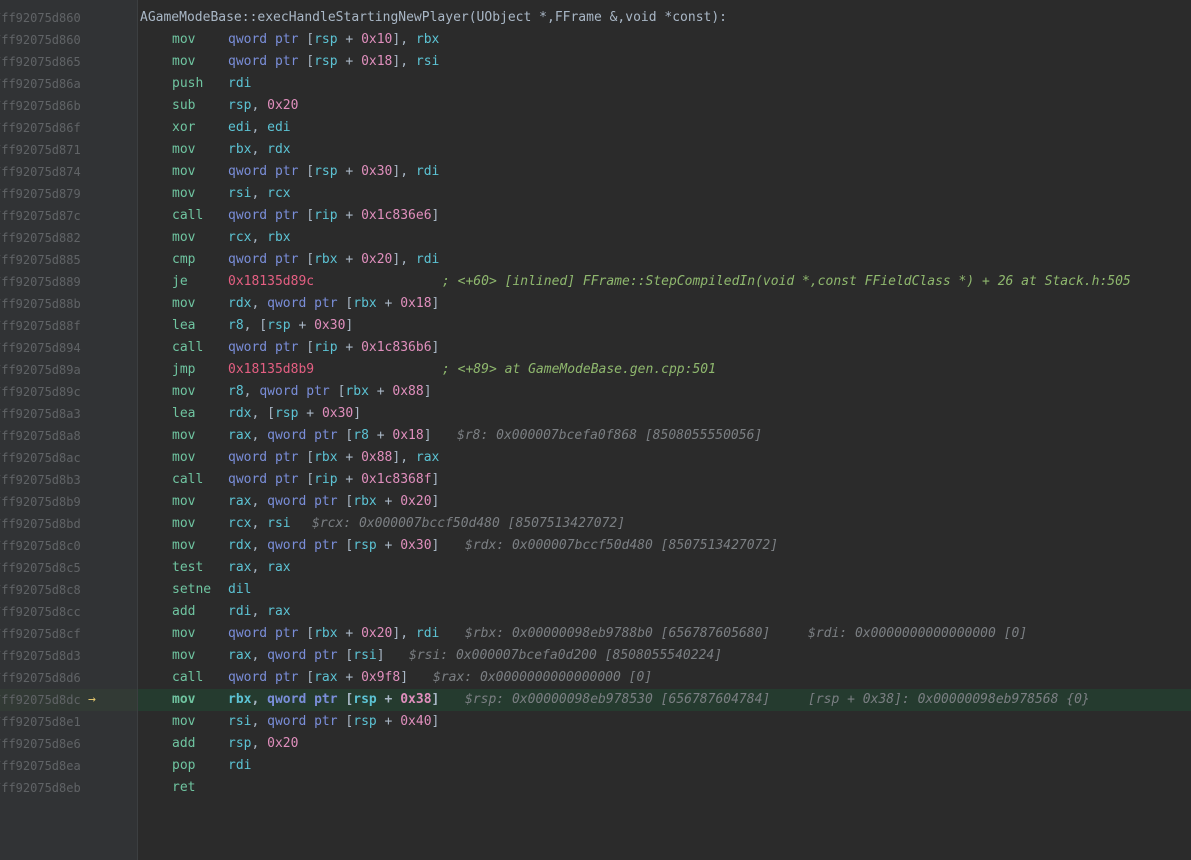 This screenshot has height=860, width=1191. I want to click on instruction-row: push rdi, so click(664, 84).